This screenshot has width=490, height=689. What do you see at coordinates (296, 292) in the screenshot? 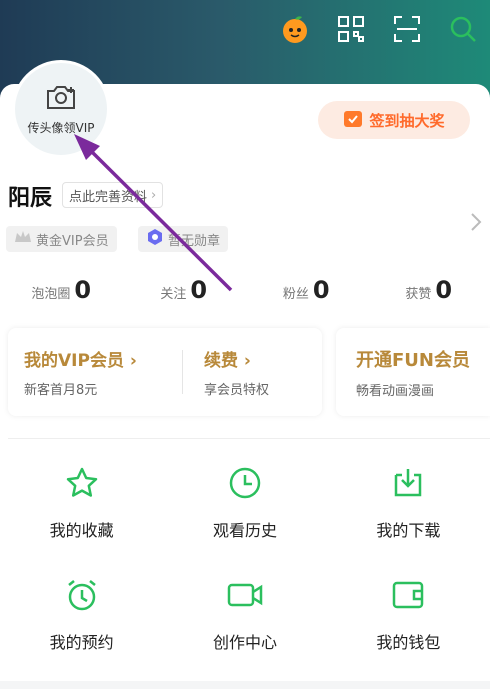
I see `stat-label: 粉丝` at bounding box center [296, 292].